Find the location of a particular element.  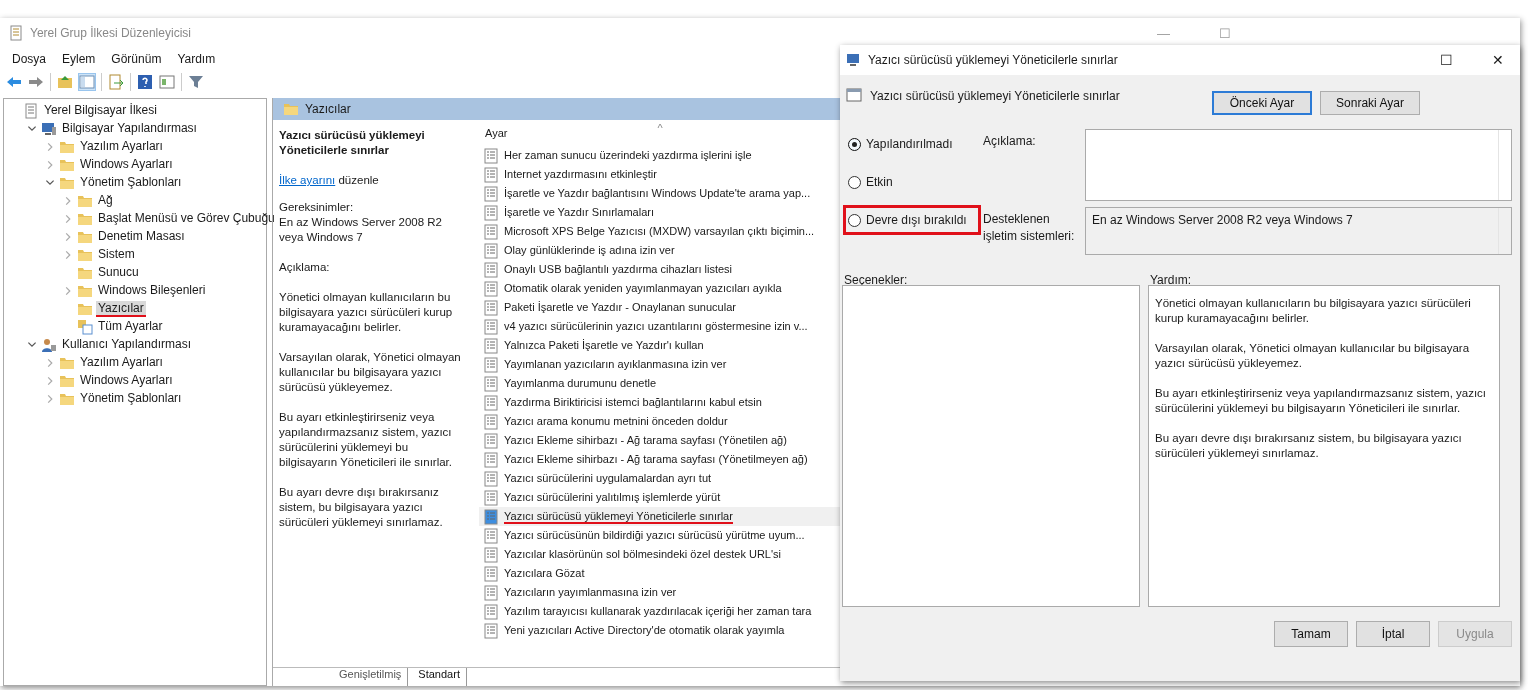

help-text: Yönetici olmayan kullanıcıların bu bilgisayara yazıcı sürücüleri kurup kuramayacağını belirler. is located at coordinates (1313, 311).